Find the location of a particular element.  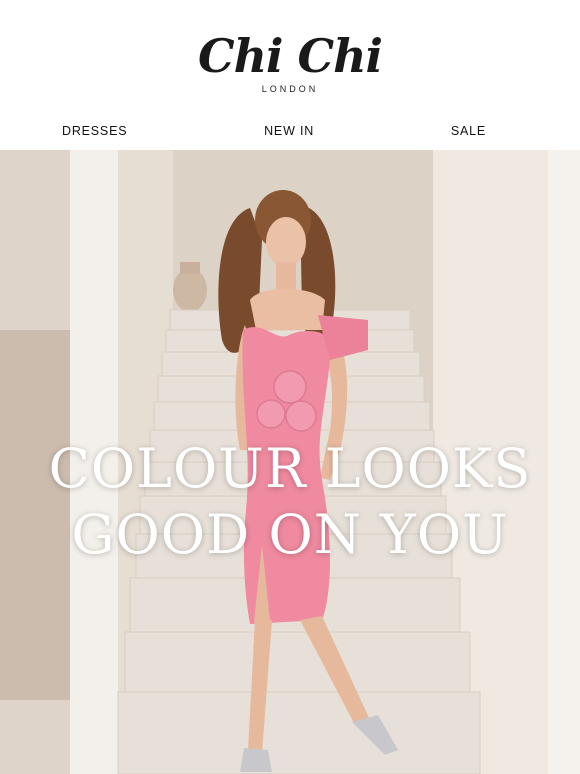

main-nav: DRESSES NEW IN SALE is located at coordinates (290, 131).